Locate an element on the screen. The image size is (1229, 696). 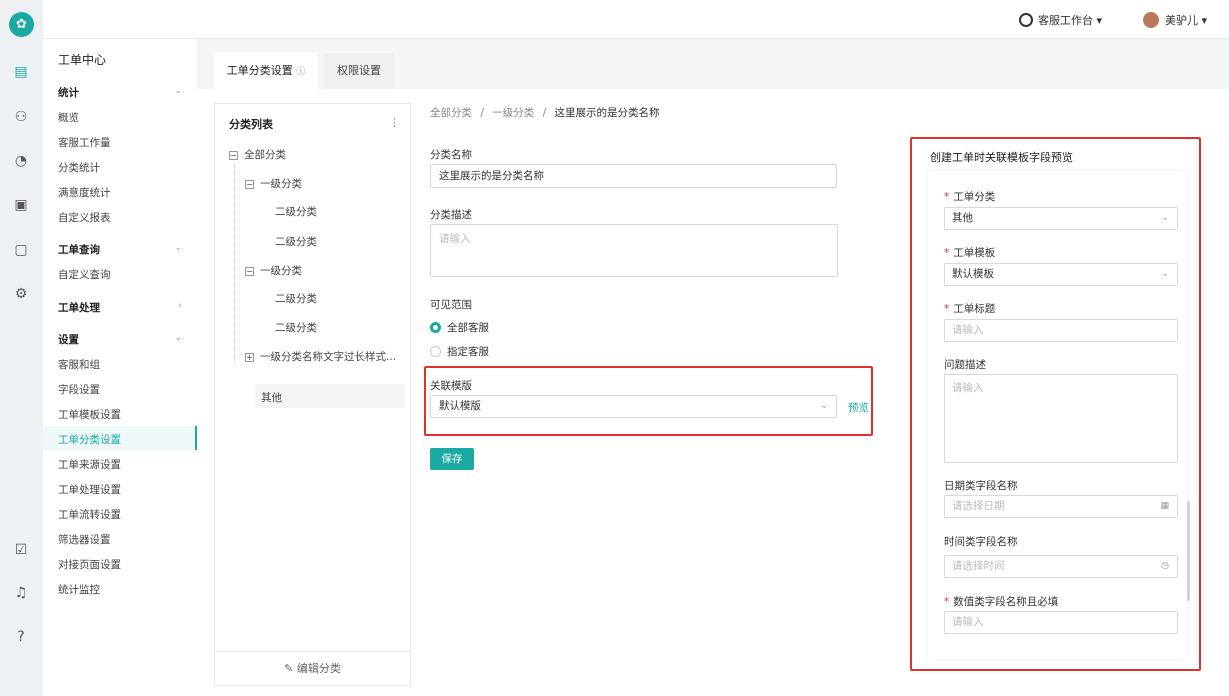
icon-rail: ✿ ▤ ⚇ ◔ ▣ ▢ ⚙ ☑ ♫ ? is located at coordinates (21, 348).